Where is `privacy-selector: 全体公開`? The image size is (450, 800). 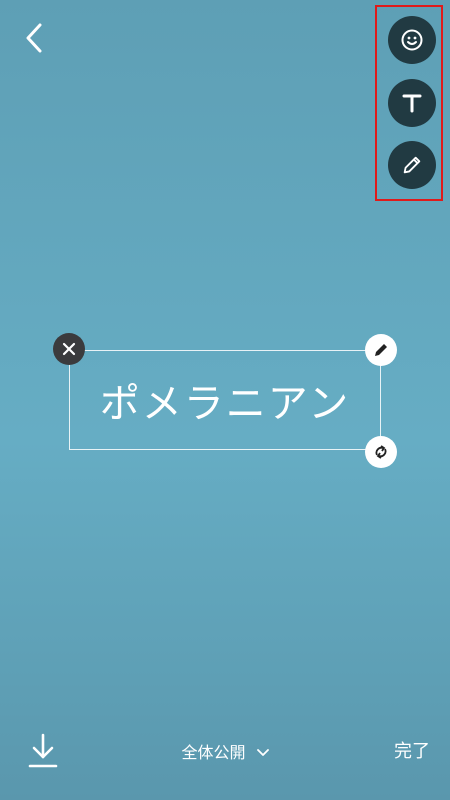
privacy-selector: 全体公開 is located at coordinates (225, 751).